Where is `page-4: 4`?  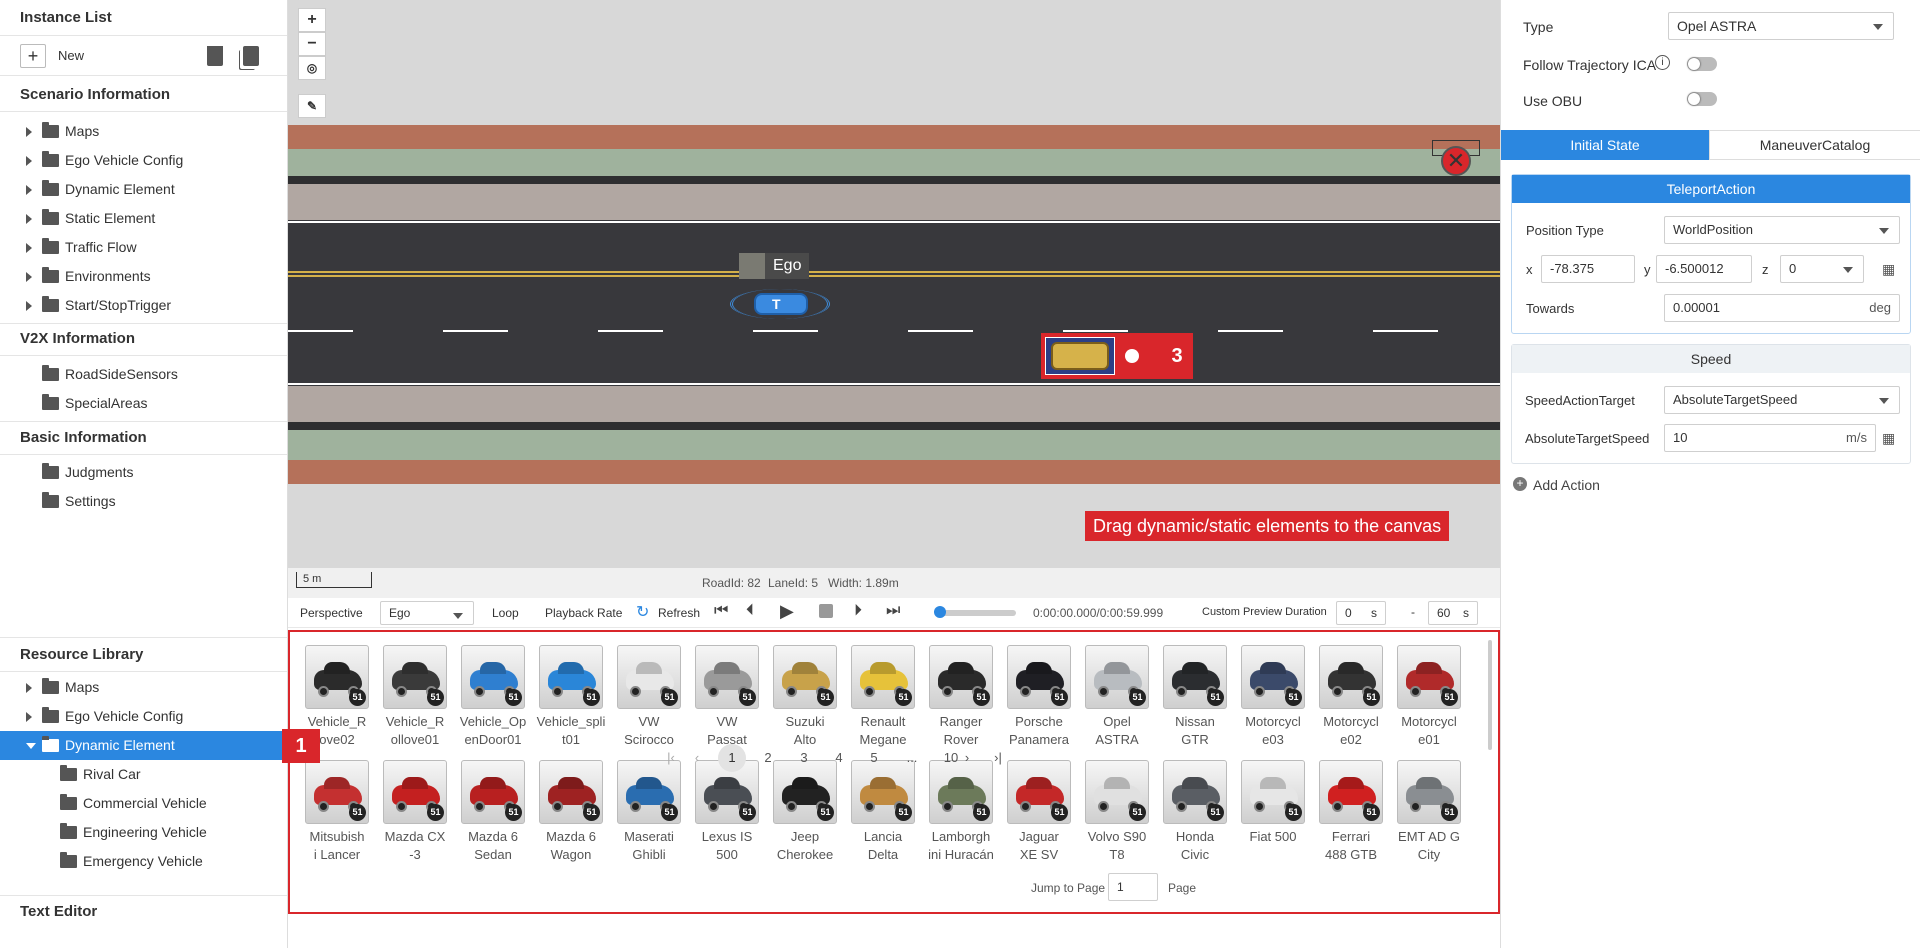 page-4: 4 is located at coordinates (839, 758).